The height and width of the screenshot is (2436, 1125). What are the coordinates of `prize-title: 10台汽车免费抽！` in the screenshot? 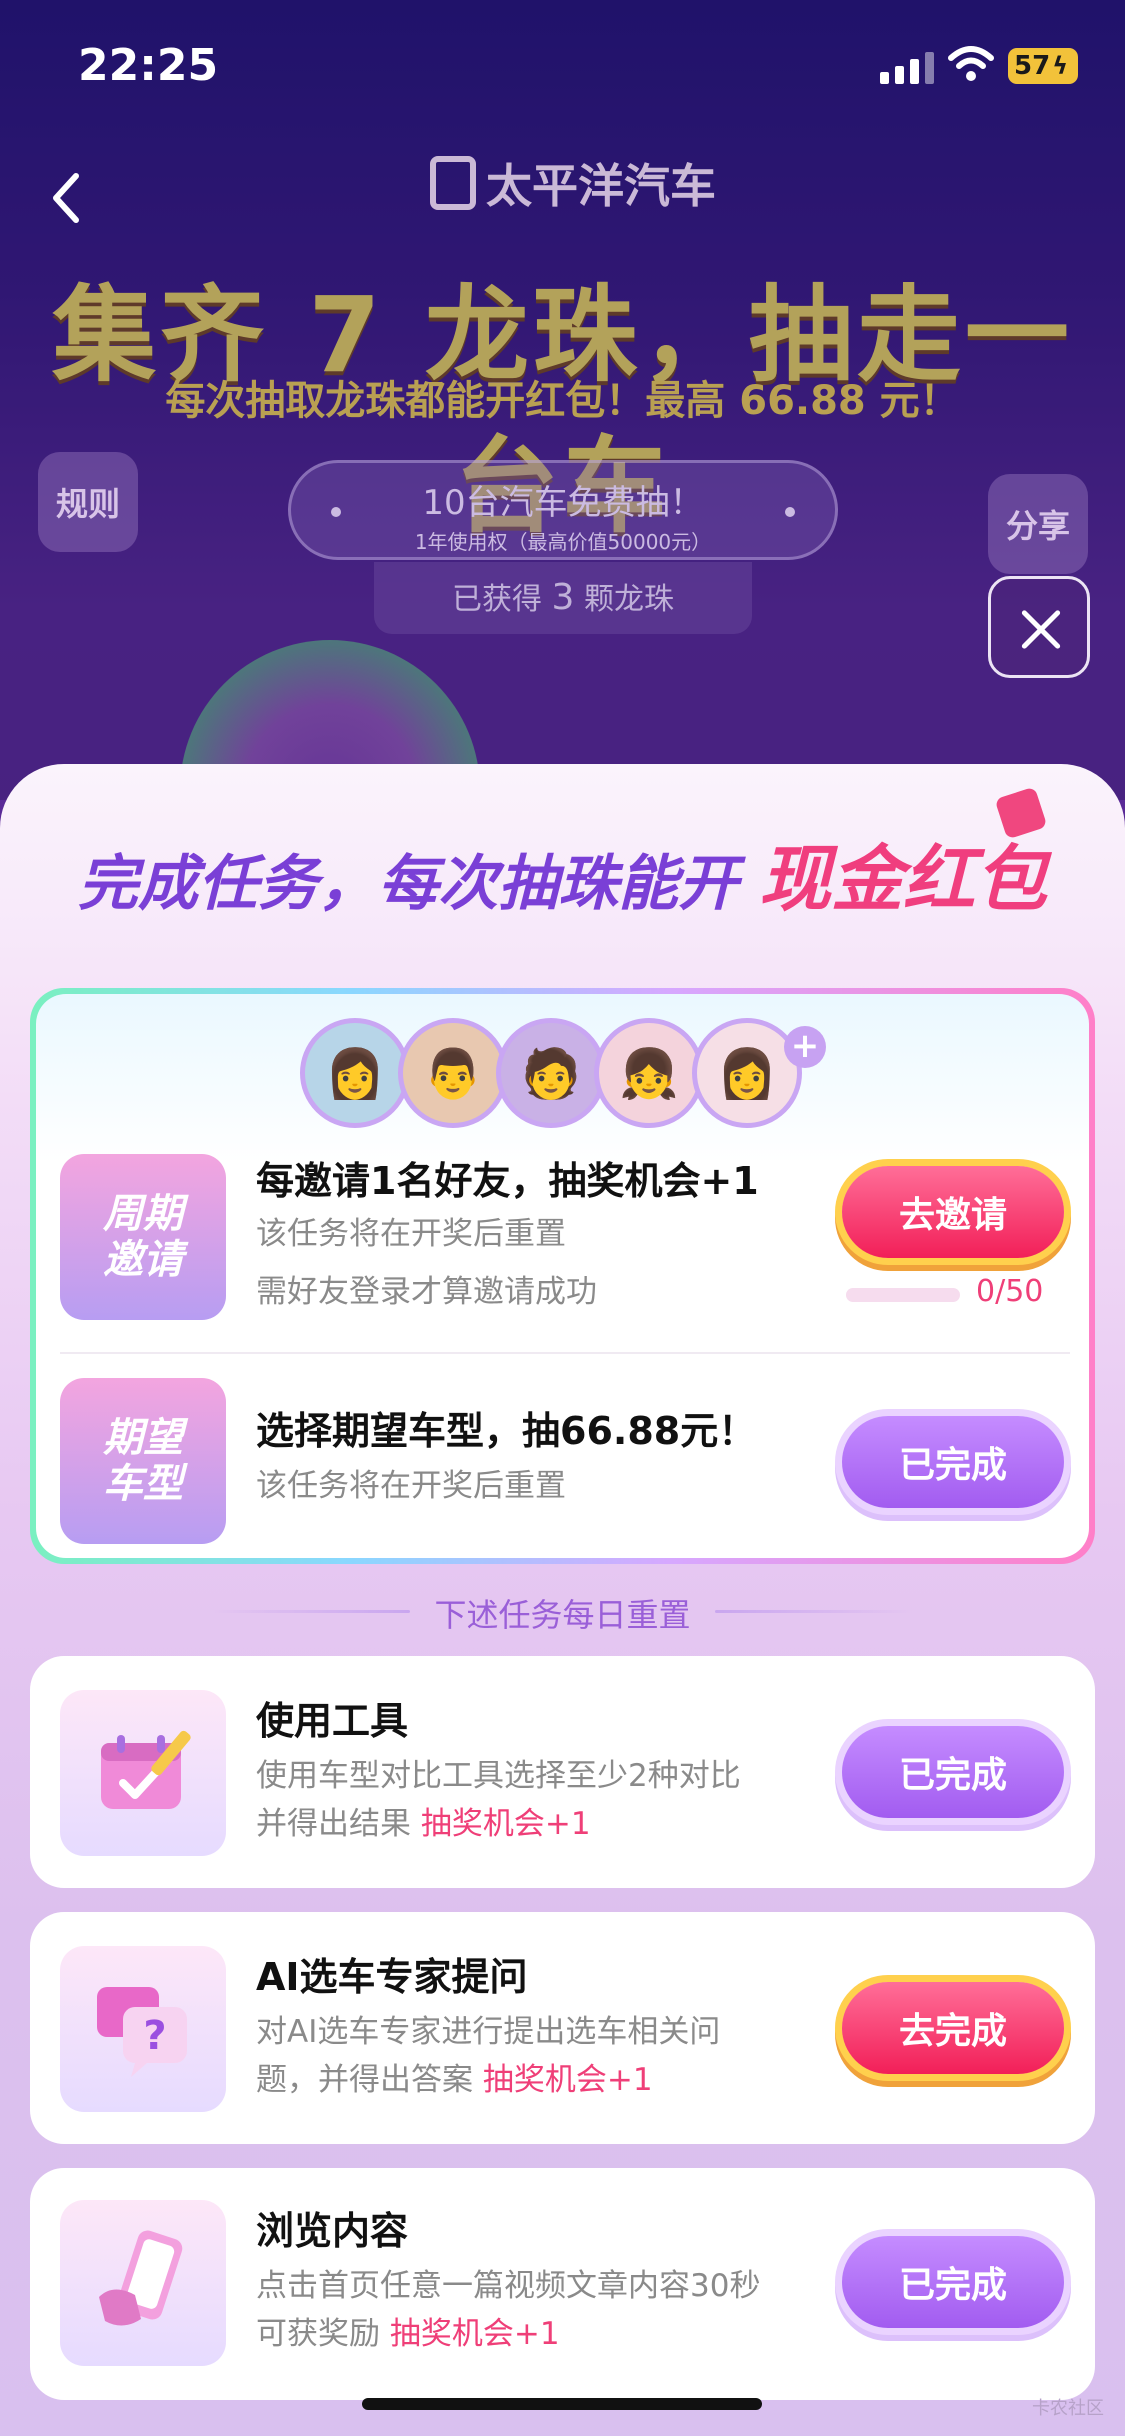 It's located at (563, 503).